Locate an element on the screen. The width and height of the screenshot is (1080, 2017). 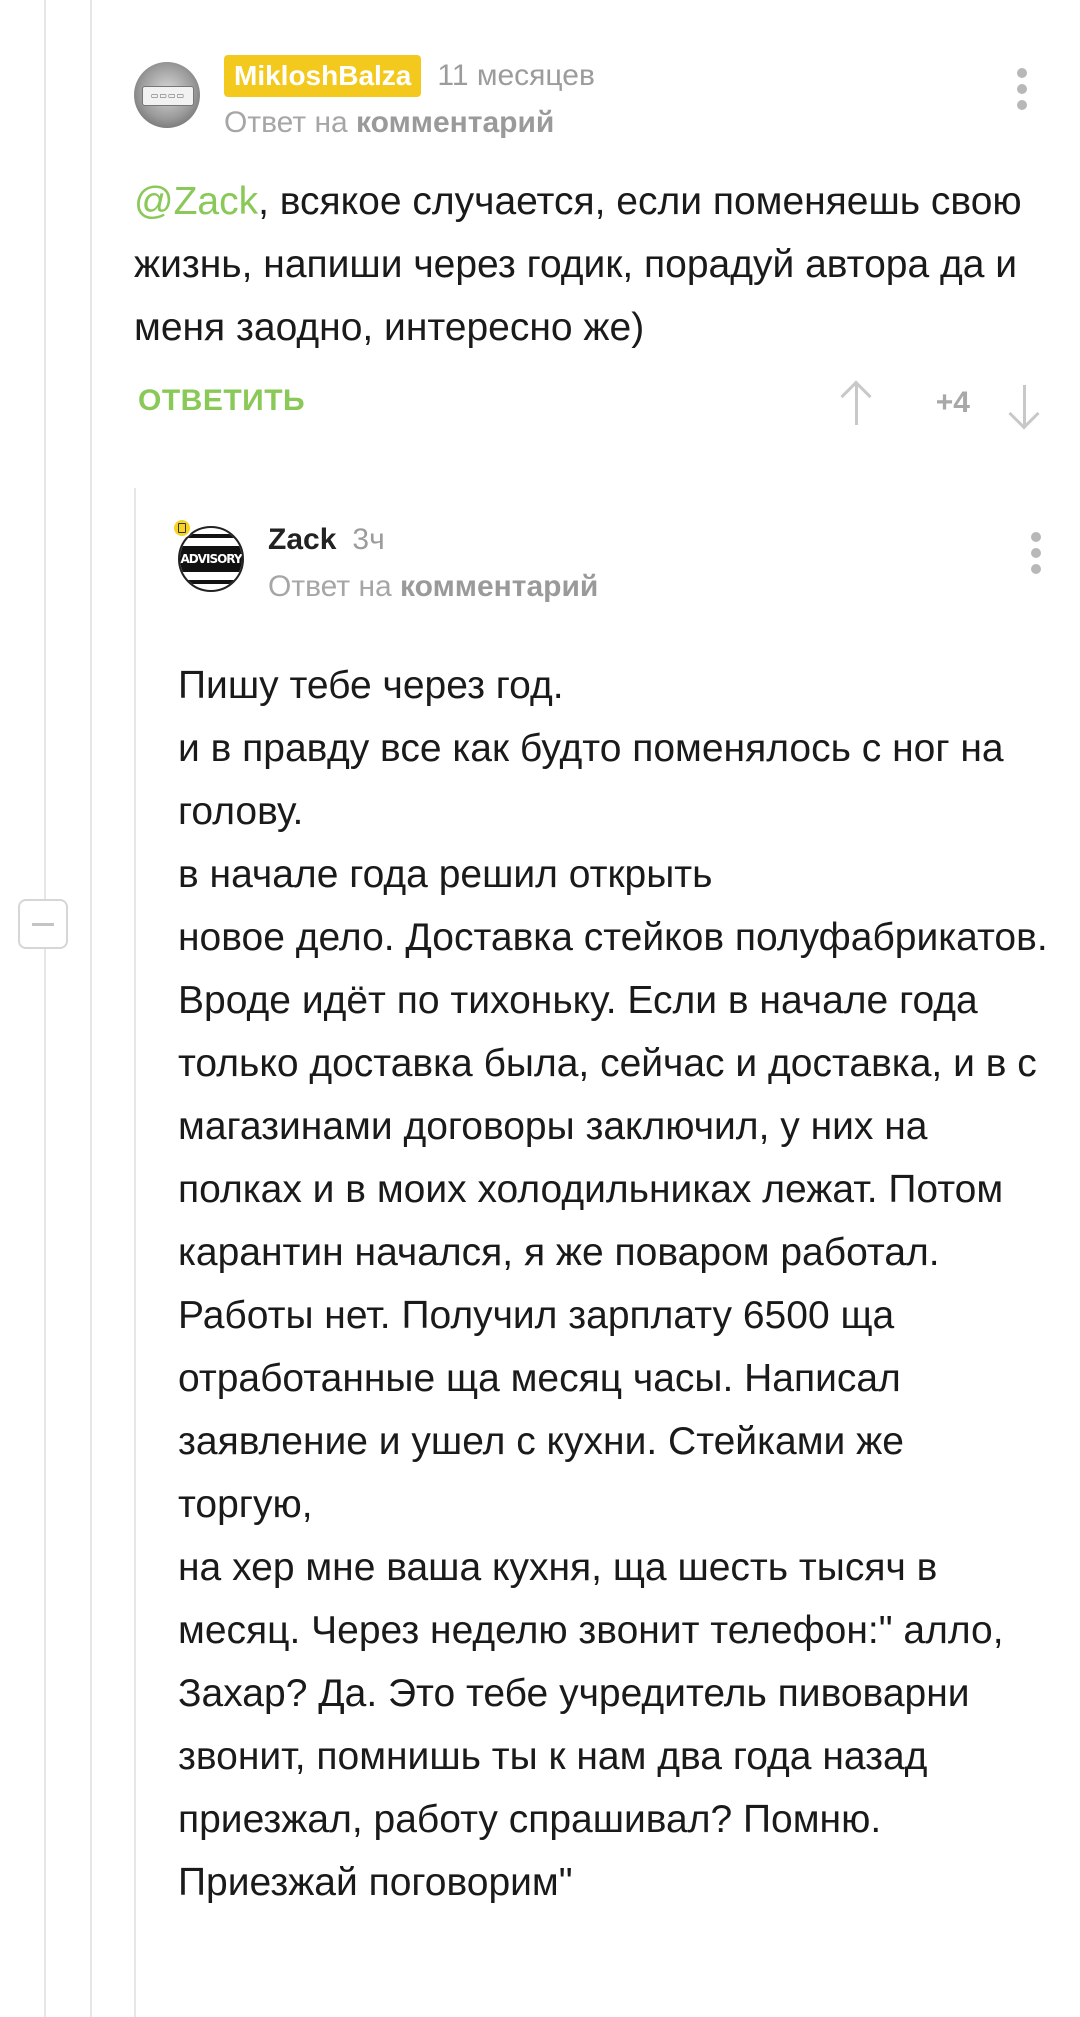
thread-line-outer is located at coordinates (45, 1008).